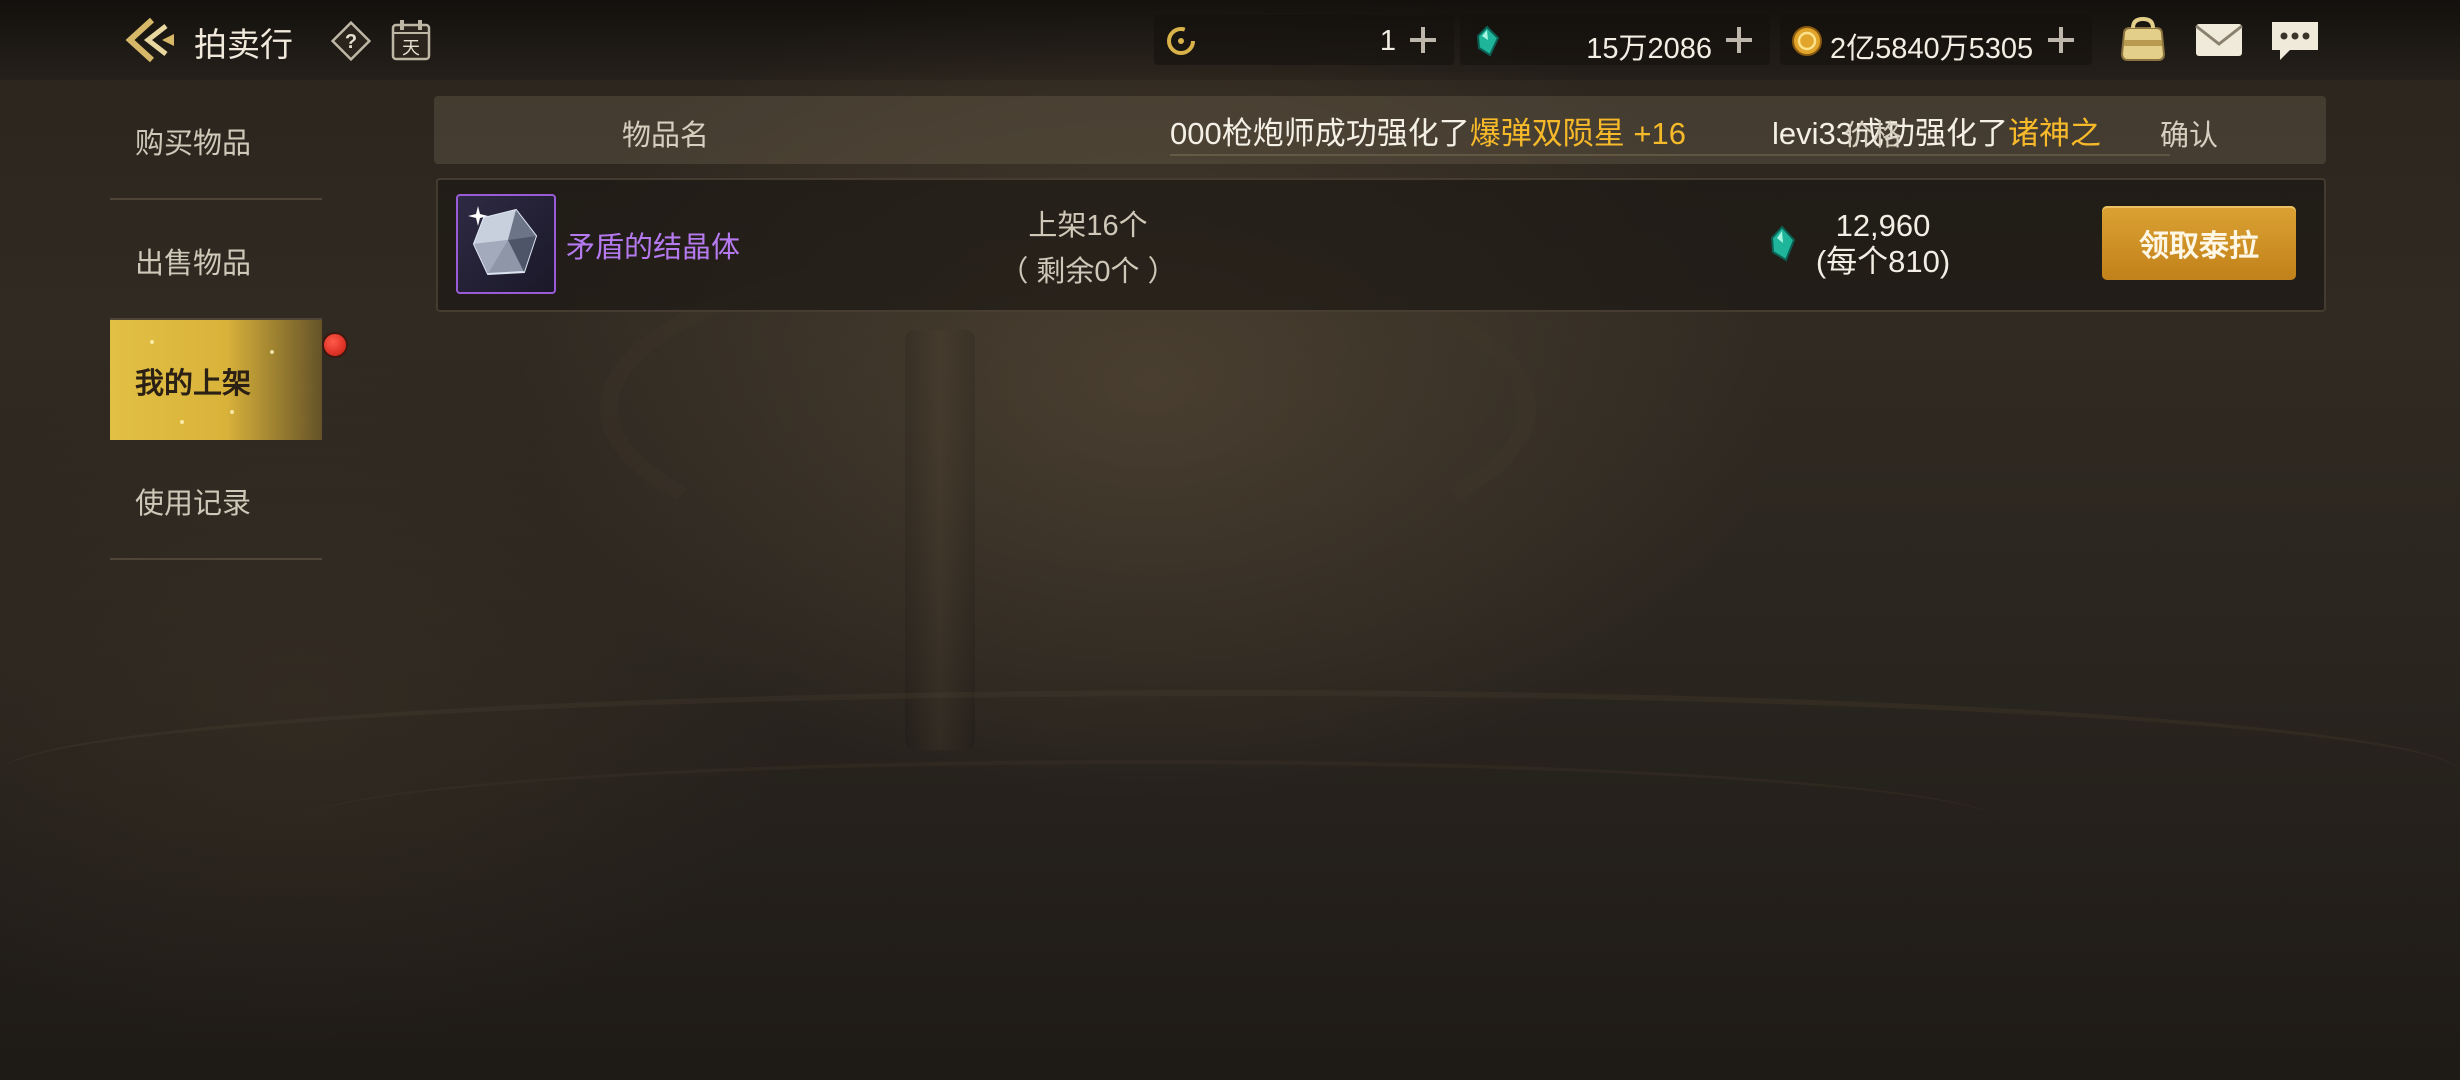  What do you see at coordinates (1088, 272) in the screenshot?
I see `remaining-quantity: （ 剩余0个 ）` at bounding box center [1088, 272].